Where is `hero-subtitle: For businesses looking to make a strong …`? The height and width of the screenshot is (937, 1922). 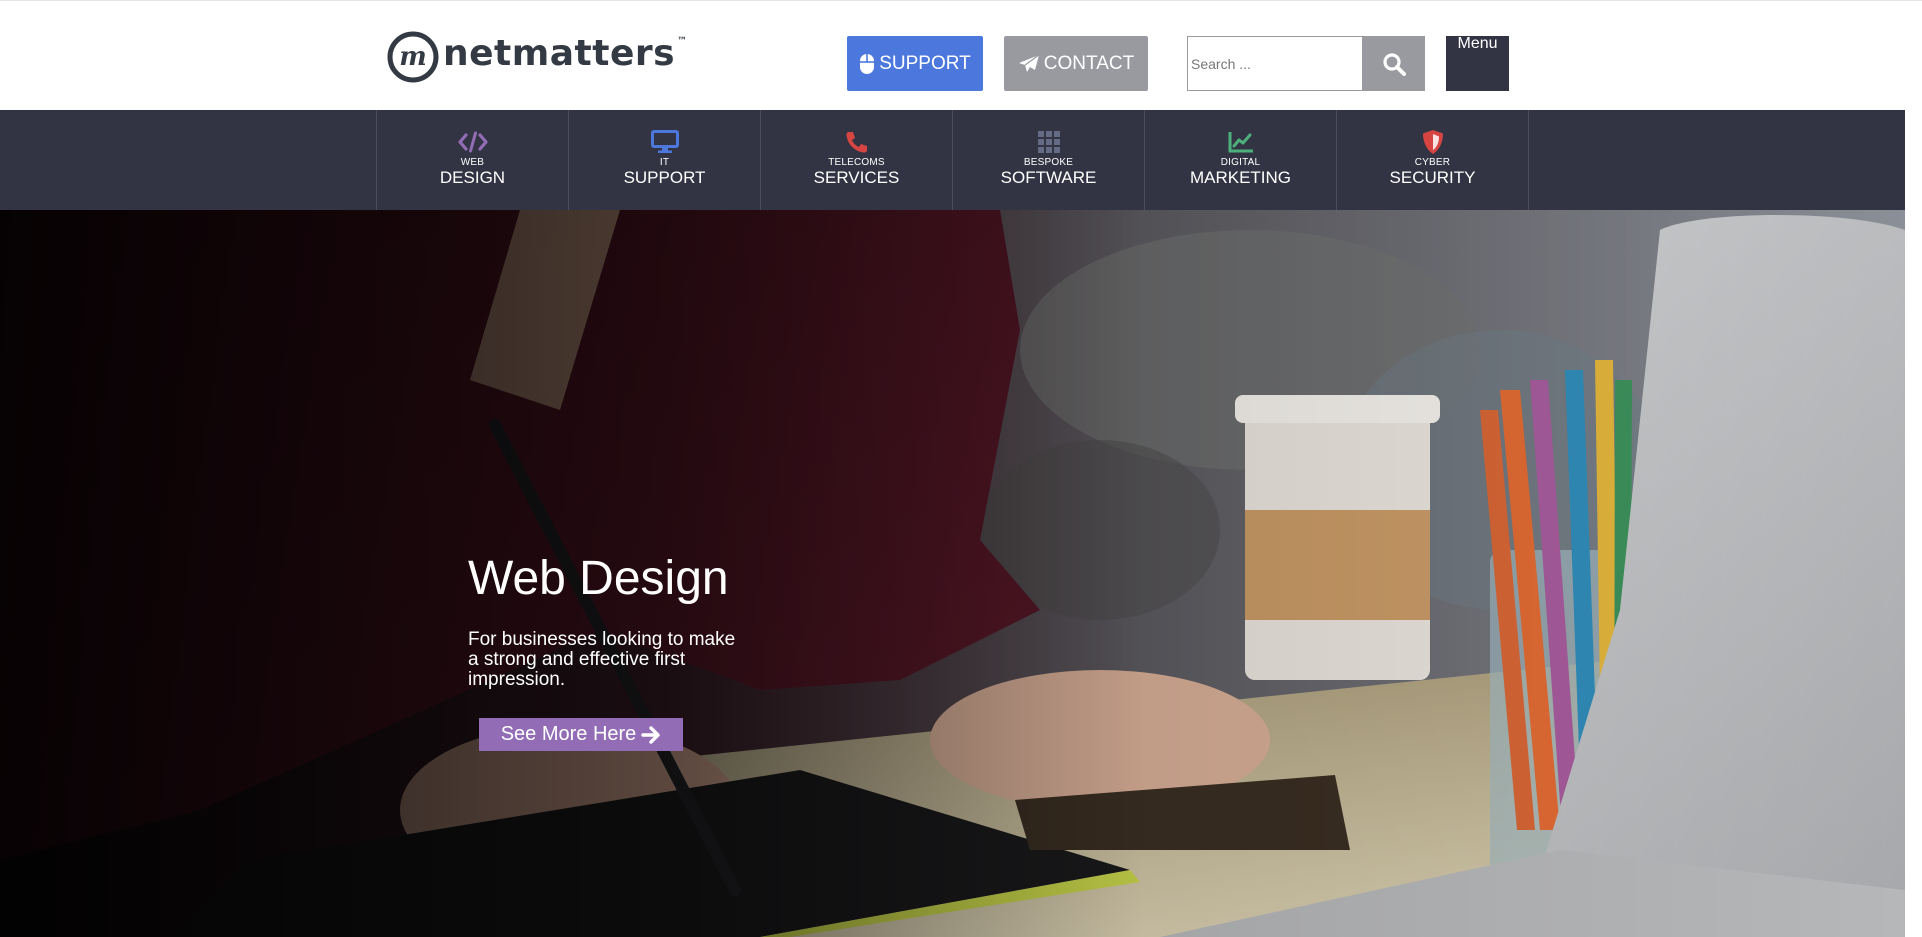
hero-subtitle: For businesses looking to make a strong … is located at coordinates (602, 659).